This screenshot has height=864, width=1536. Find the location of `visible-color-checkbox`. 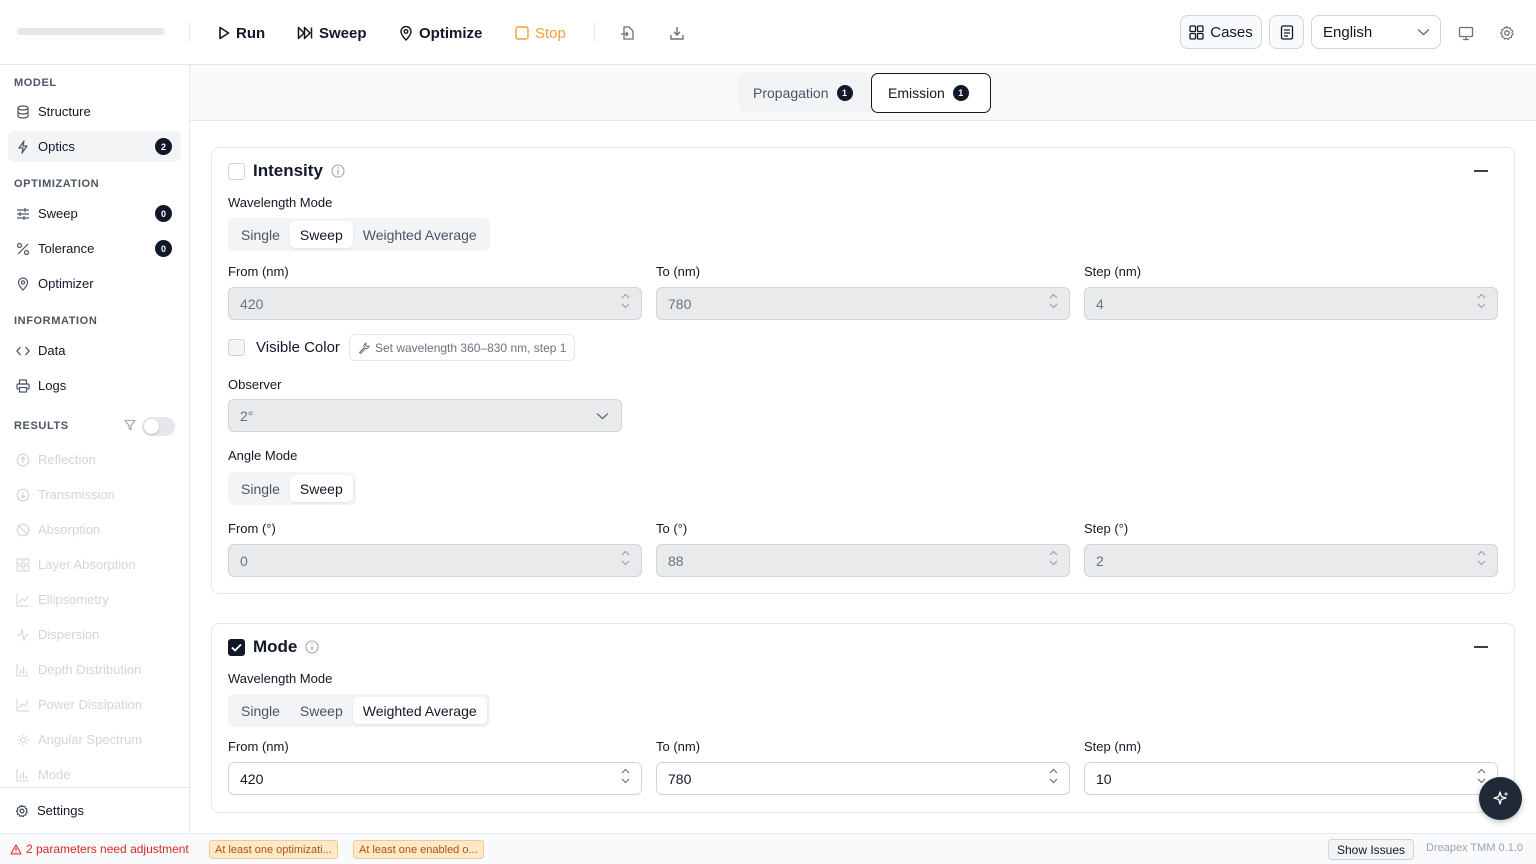

visible-color-checkbox is located at coordinates (236, 347).